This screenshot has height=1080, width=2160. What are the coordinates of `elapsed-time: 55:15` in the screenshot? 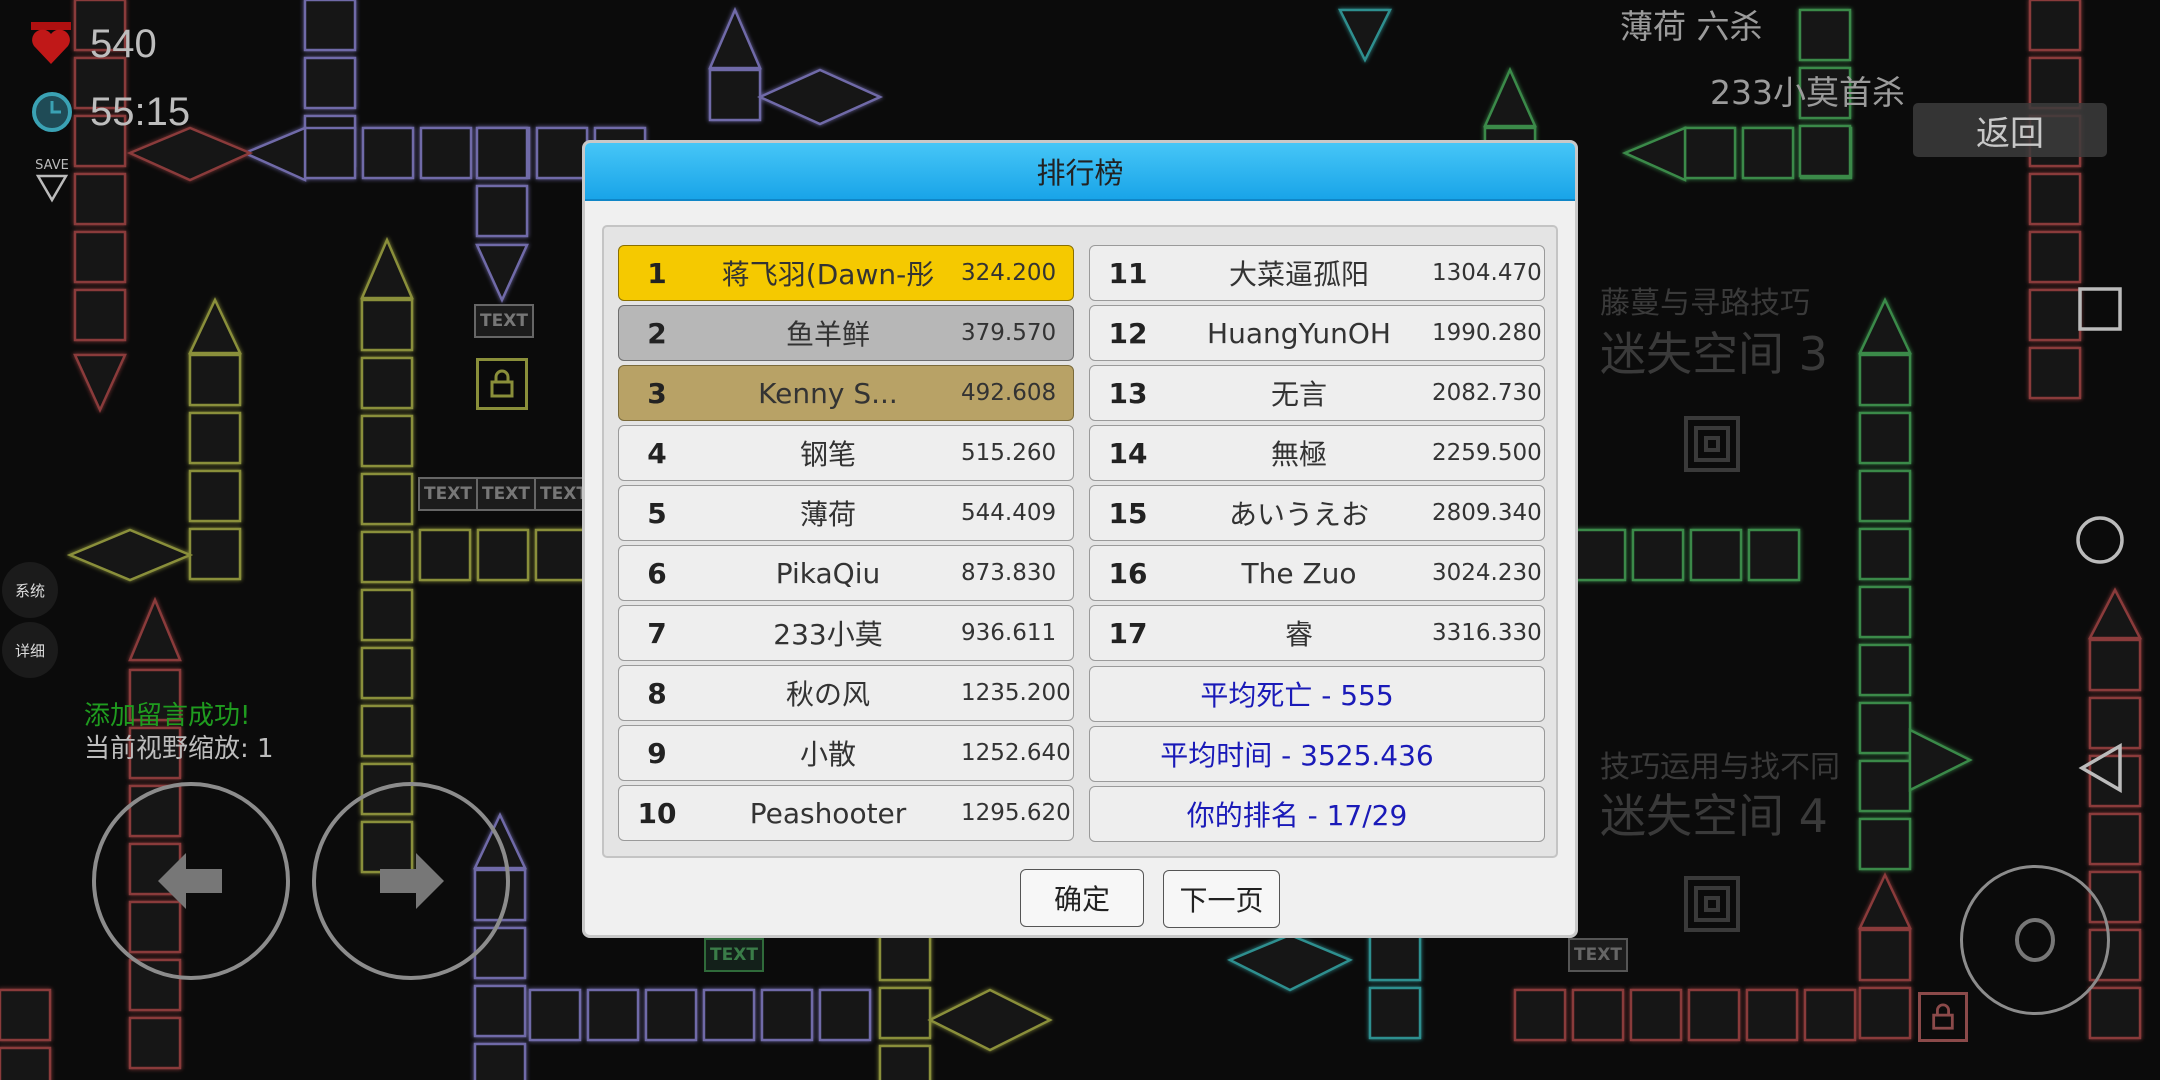 It's located at (140, 112).